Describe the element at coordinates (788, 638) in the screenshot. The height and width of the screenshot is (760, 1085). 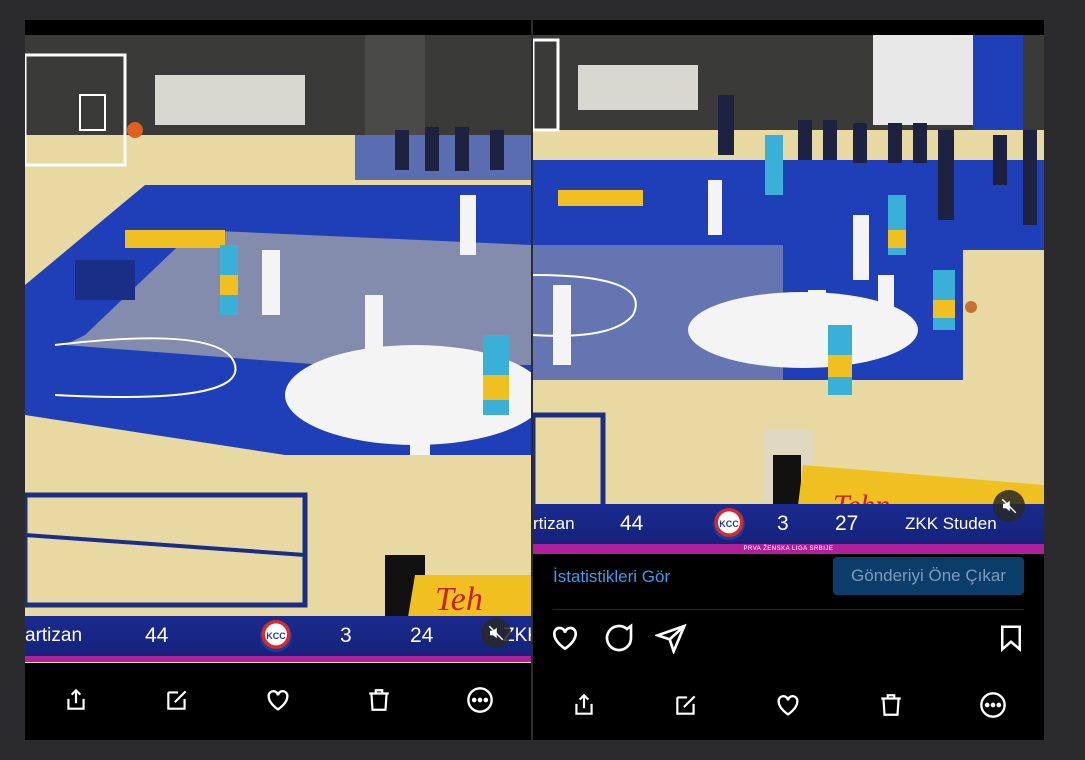
I see `social-actions` at that location.